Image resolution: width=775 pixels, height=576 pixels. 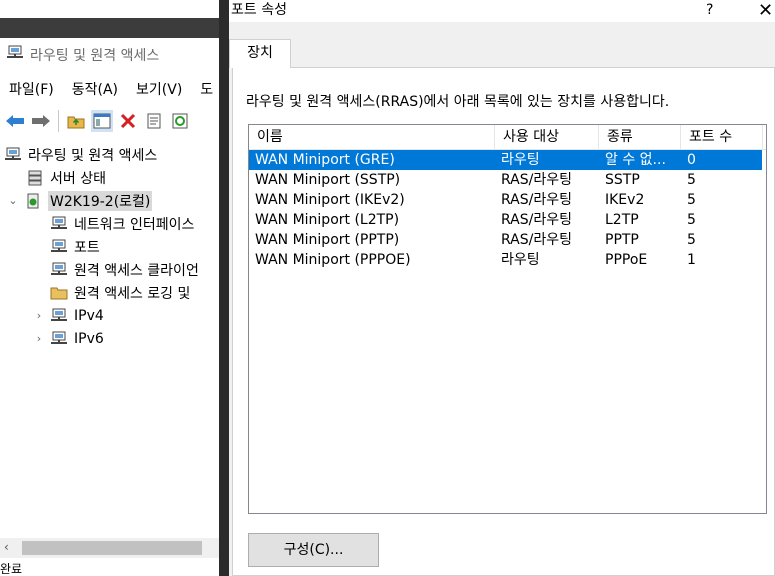 I want to click on mmc-app-title: 라우팅 및 원격 액세스, so click(x=82, y=55).